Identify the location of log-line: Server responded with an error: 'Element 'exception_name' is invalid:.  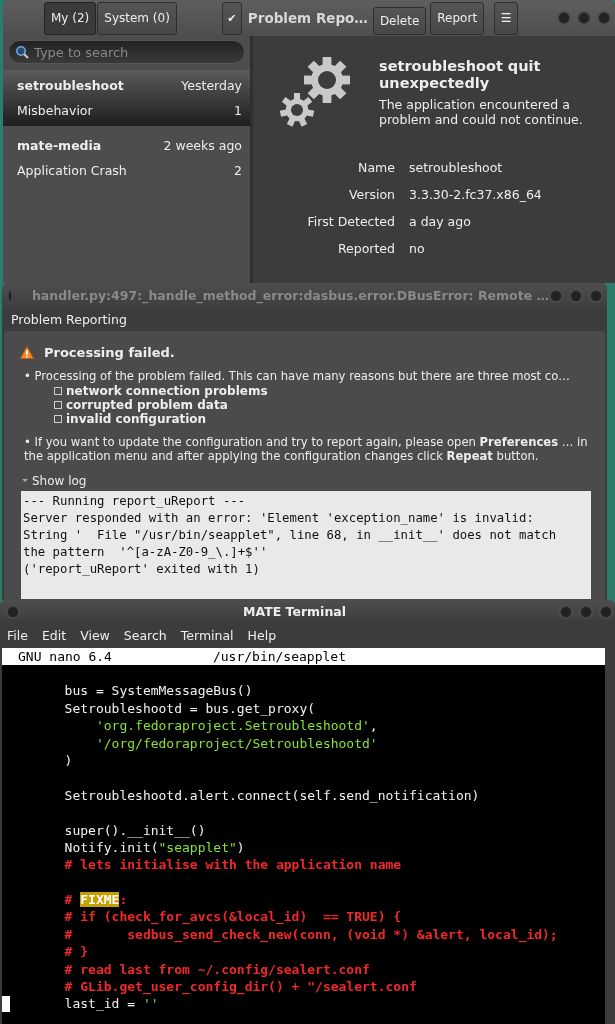
(279, 518).